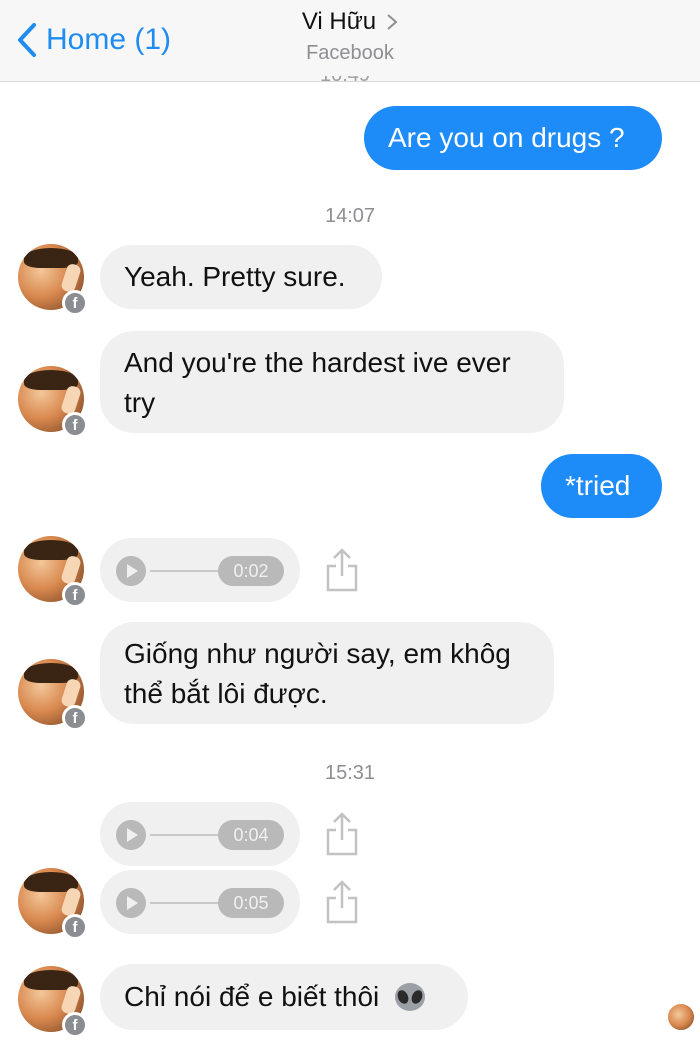 This screenshot has width=700, height=1057. Describe the element at coordinates (317, 382) in the screenshot. I see `message-text: And you're the hardest ive ever try` at that location.